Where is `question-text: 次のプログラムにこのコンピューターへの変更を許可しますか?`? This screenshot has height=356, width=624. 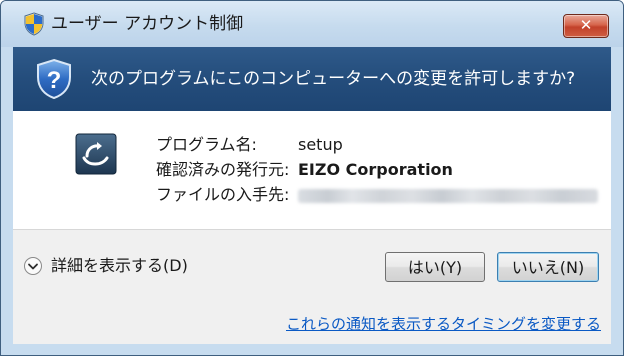
question-text: 次のプログラムにこのコンピューターへの変更を許可しますか? is located at coordinates (333, 79).